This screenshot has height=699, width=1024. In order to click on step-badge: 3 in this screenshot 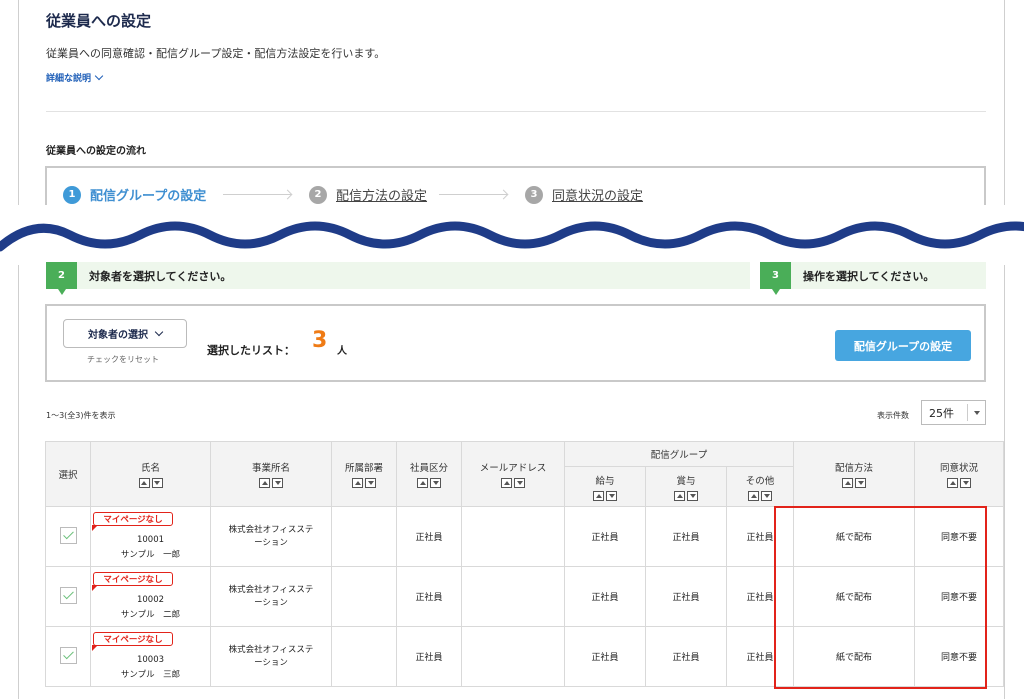, I will do `click(775, 278)`.